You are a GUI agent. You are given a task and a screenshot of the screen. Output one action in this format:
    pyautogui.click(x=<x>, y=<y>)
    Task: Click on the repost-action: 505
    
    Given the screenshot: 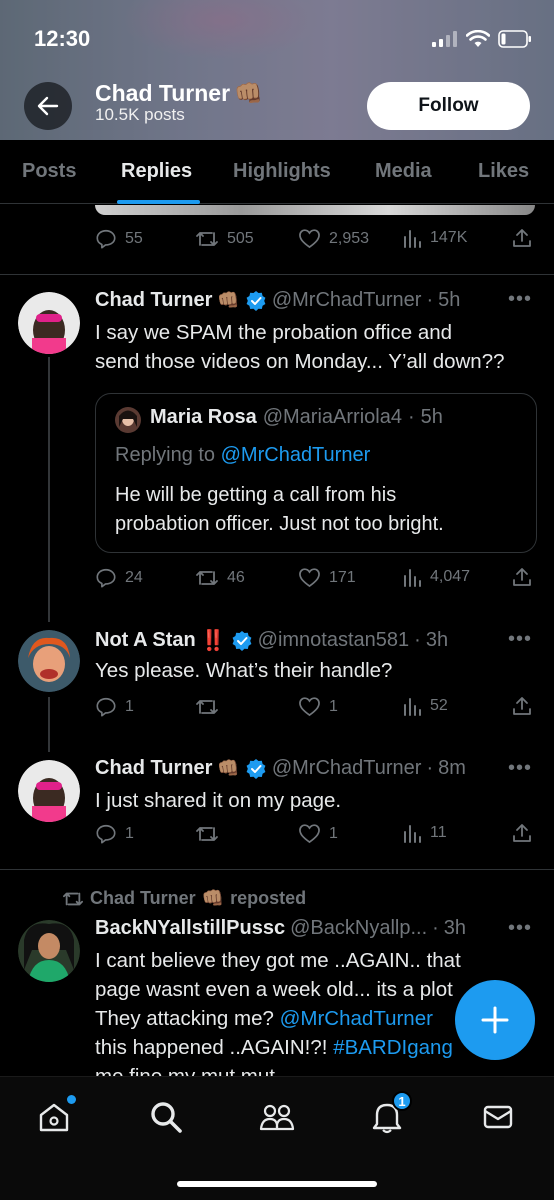 What is the action you would take?
    pyautogui.click(x=224, y=239)
    